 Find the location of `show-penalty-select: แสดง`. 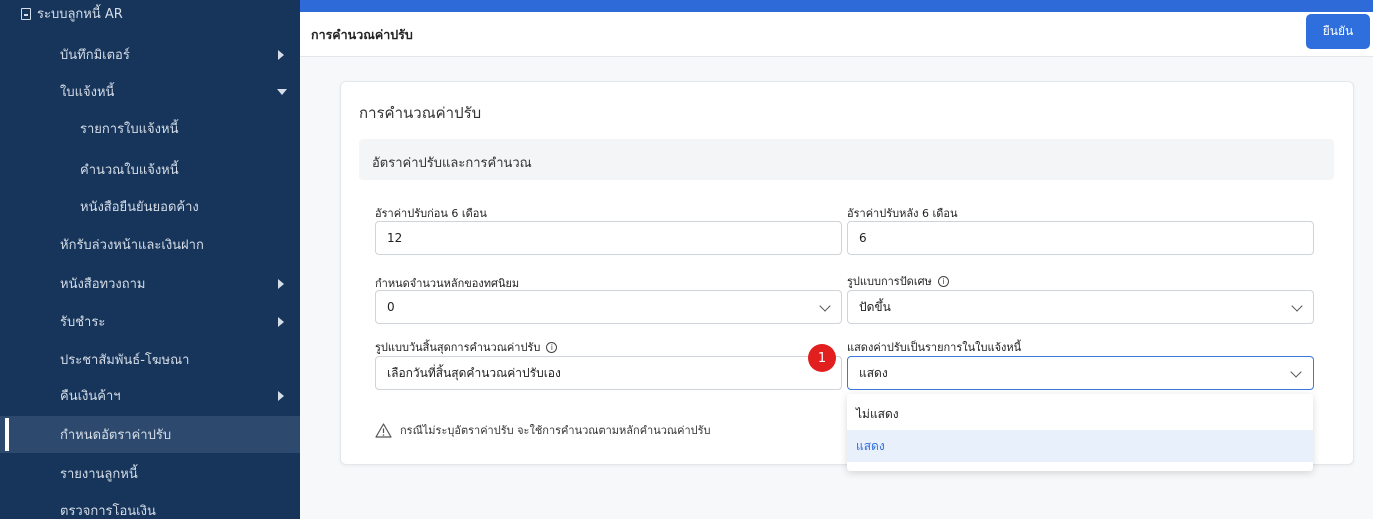

show-penalty-select: แสดง is located at coordinates (1062, 373).